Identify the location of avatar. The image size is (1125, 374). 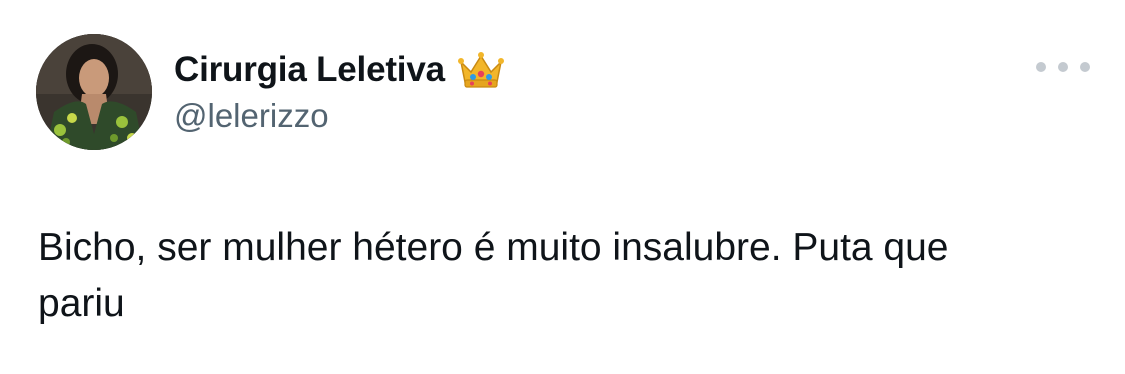
(94, 92).